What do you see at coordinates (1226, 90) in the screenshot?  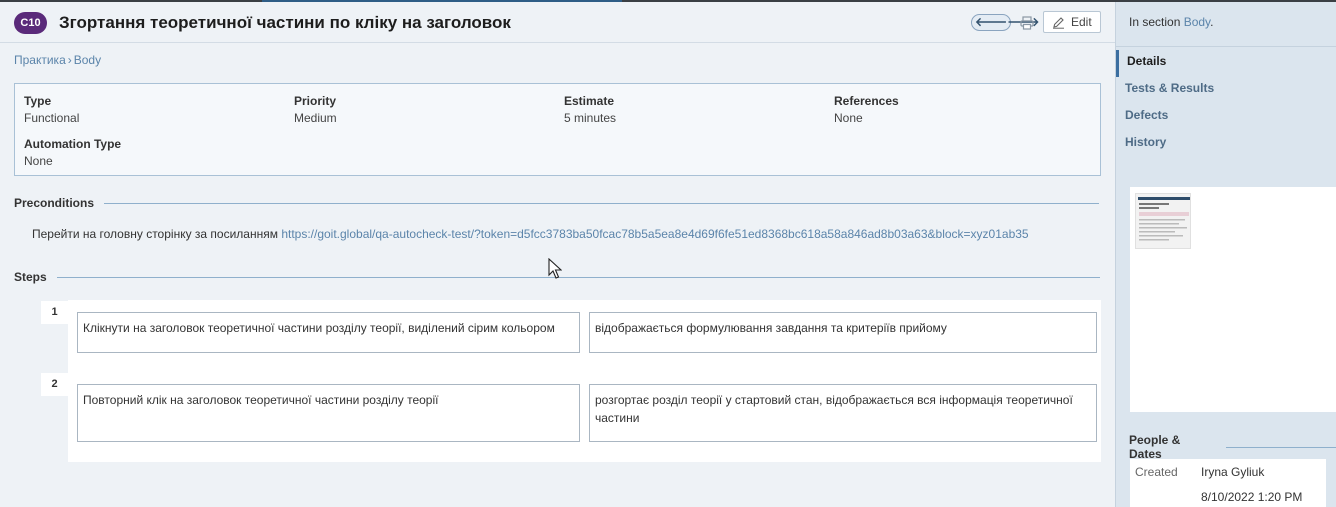 I see `sidebar-item-tests-results: Tests & Results` at bounding box center [1226, 90].